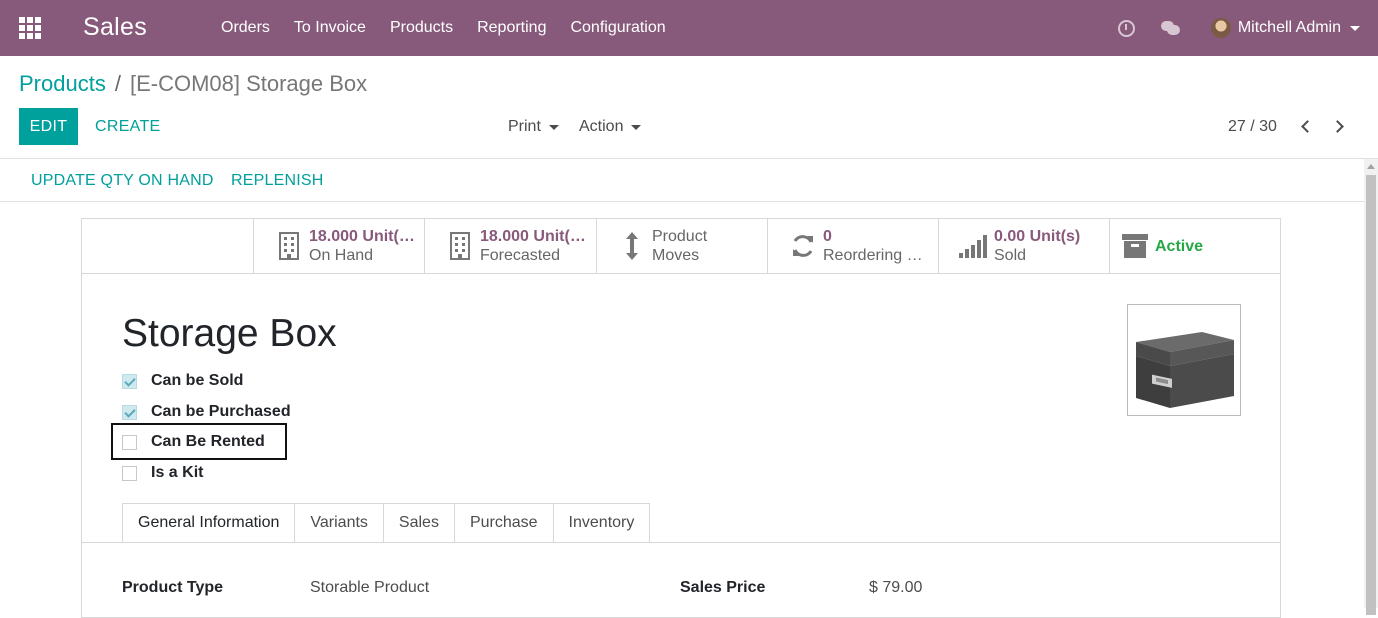  I want to click on systray: Mitchell Admin, so click(1238, 28).